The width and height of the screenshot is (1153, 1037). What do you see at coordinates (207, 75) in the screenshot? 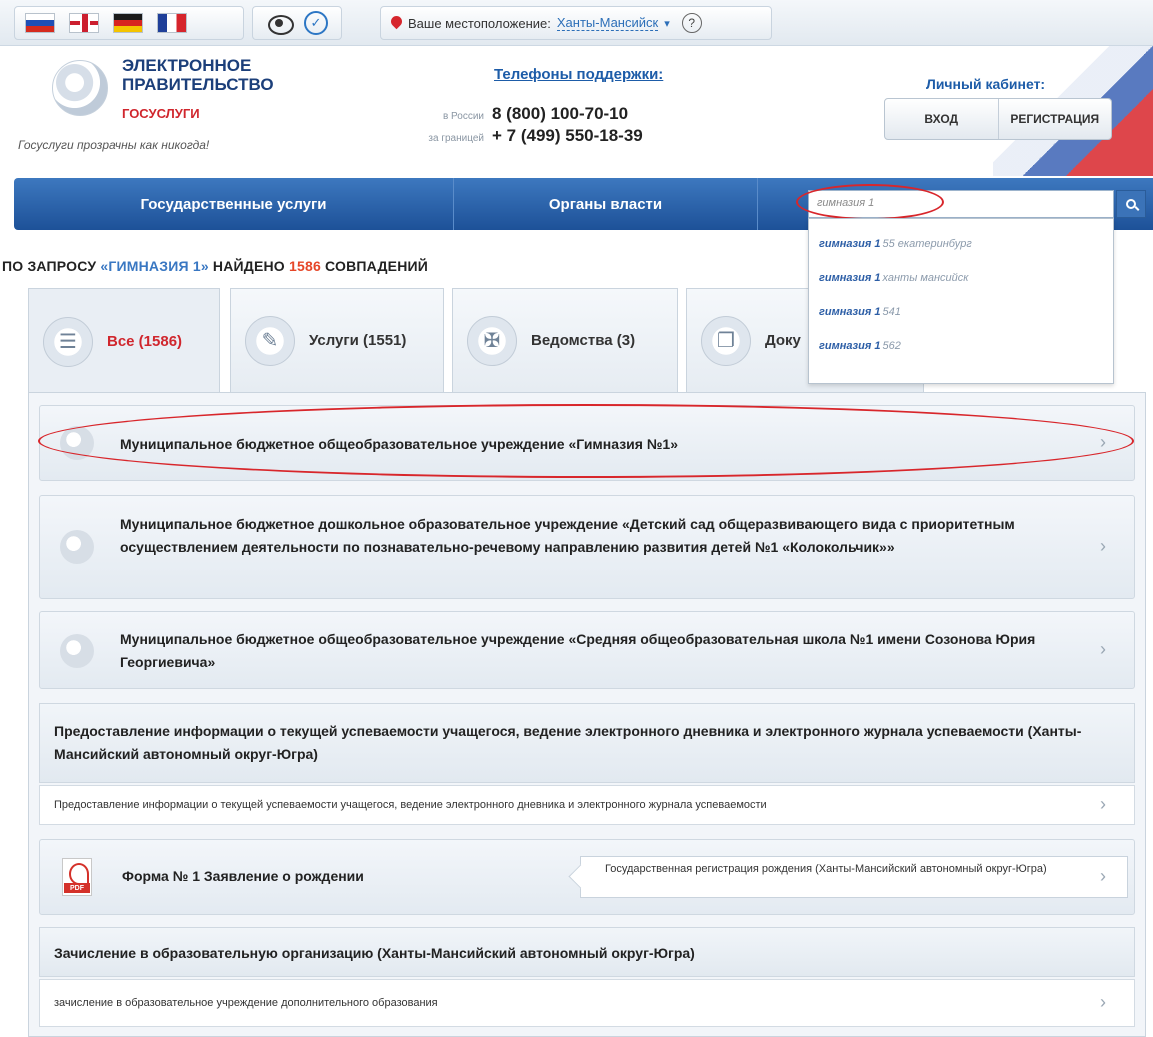
I see `logo-title: ЭЛЕКТРОННОЕ ПРАВИТЕЛЬСТВО` at bounding box center [207, 75].